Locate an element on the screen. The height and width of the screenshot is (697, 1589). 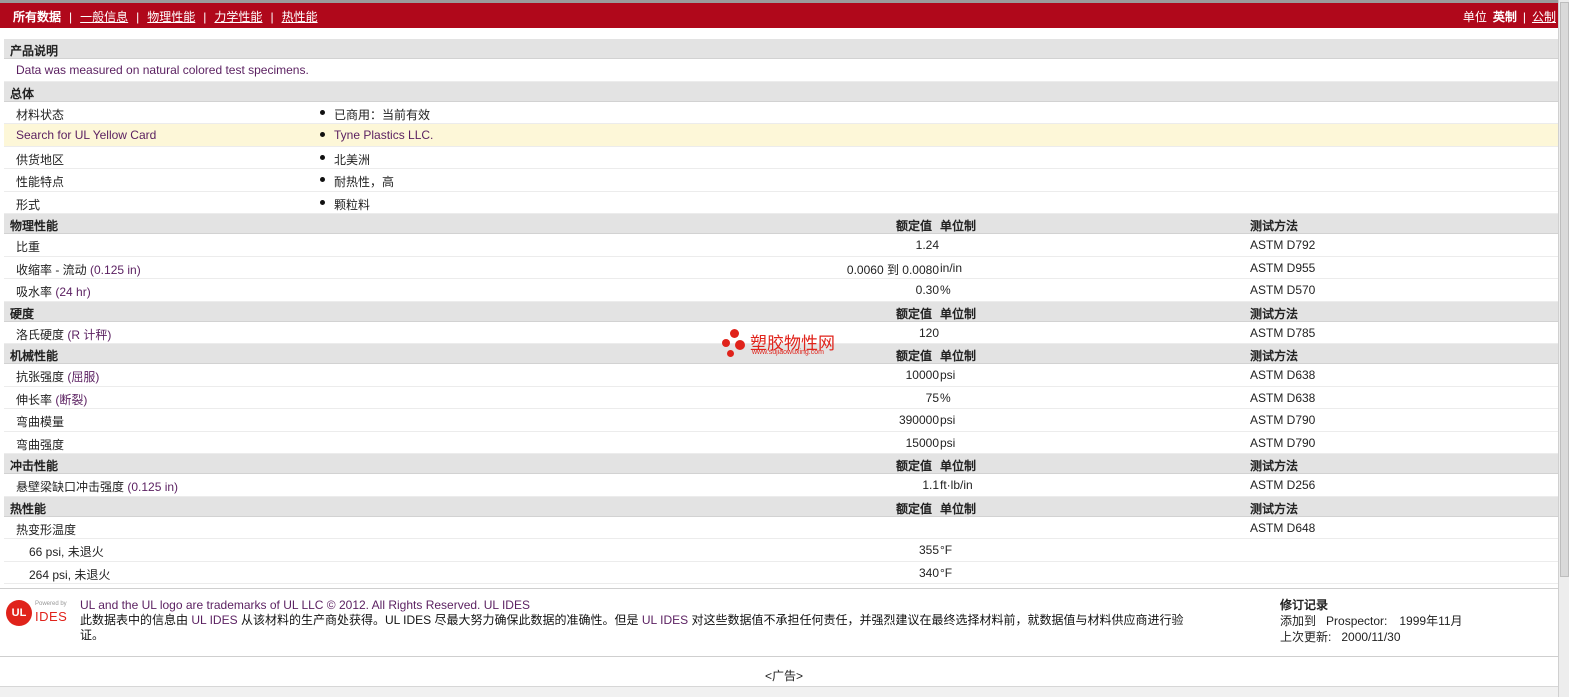
section-header: 物理性能 额定值 单位制 测试方法 is located at coordinates (782, 224).